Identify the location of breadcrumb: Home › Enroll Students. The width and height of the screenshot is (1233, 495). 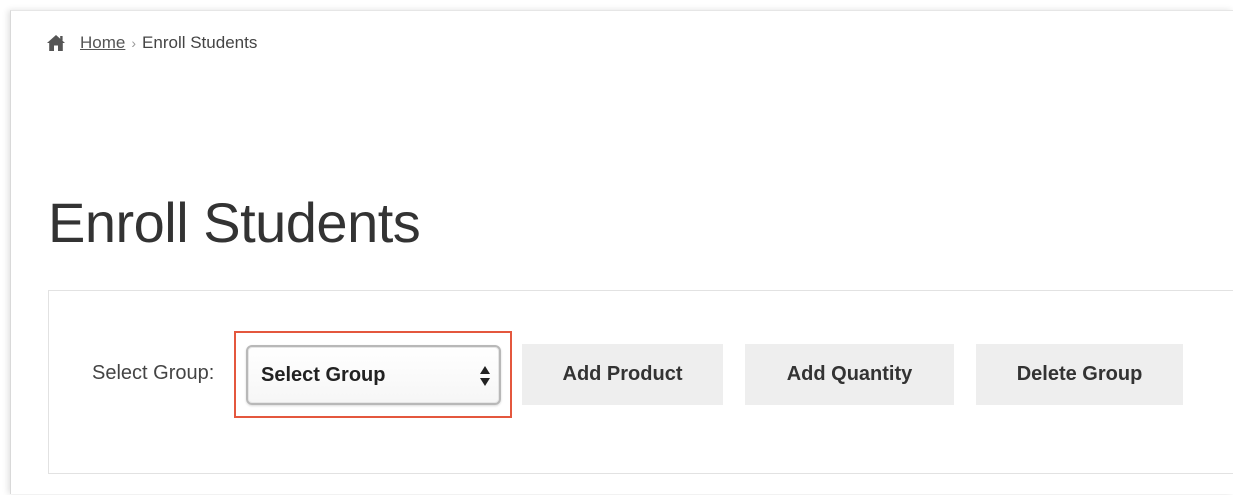
(151, 43).